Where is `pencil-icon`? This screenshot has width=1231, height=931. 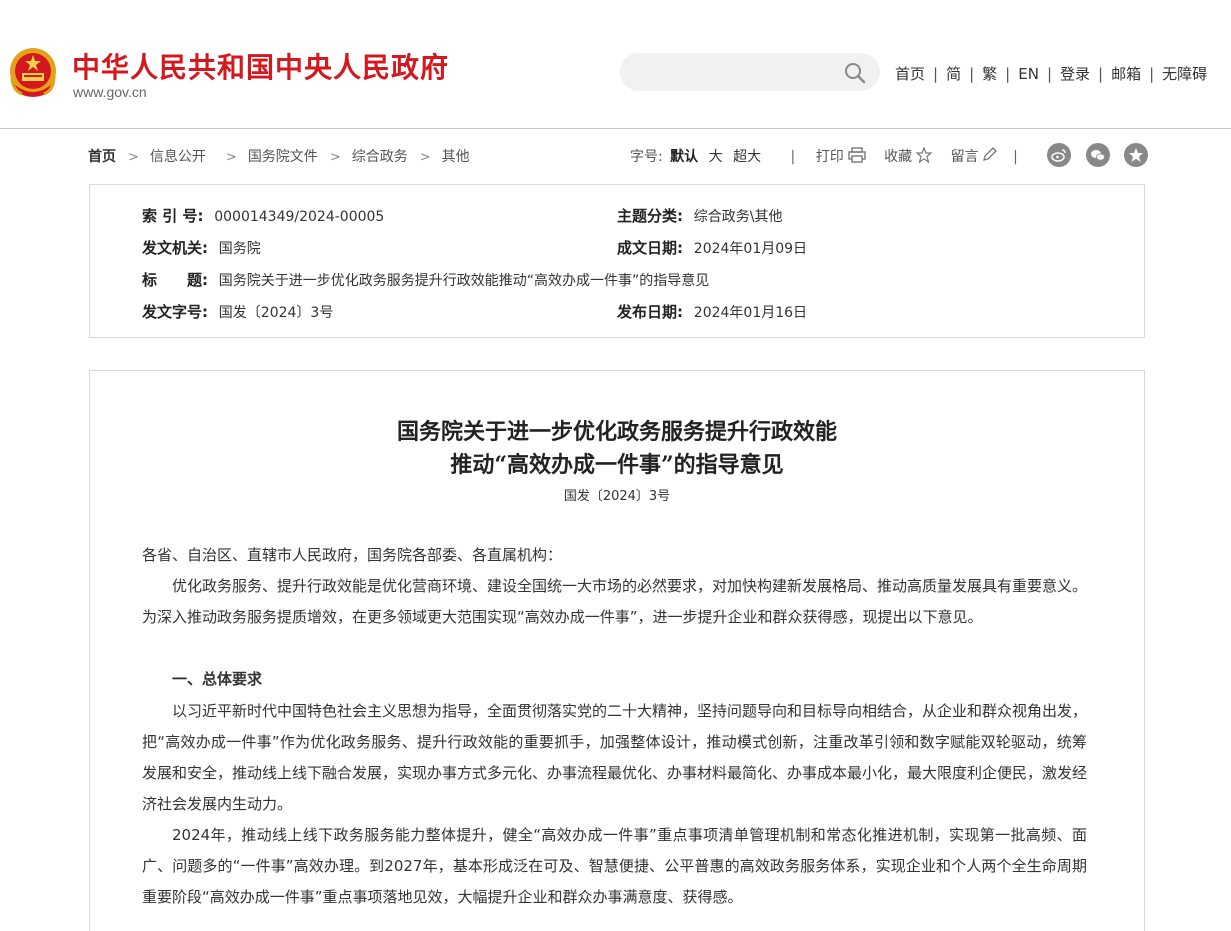 pencil-icon is located at coordinates (989, 157).